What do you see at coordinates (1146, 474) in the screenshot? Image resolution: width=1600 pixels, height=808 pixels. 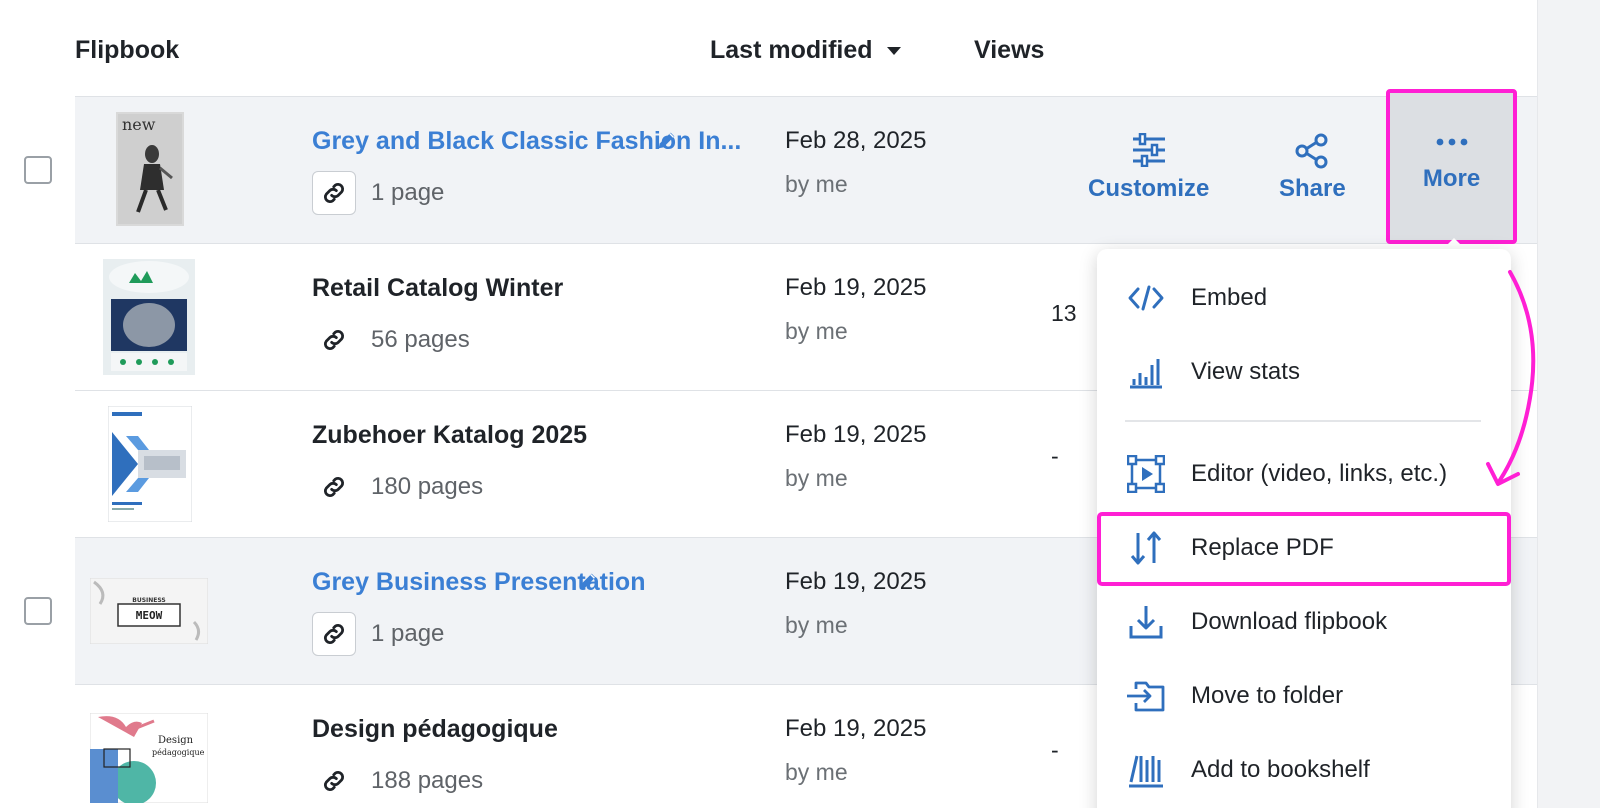 I see `video-editor-icon` at bounding box center [1146, 474].